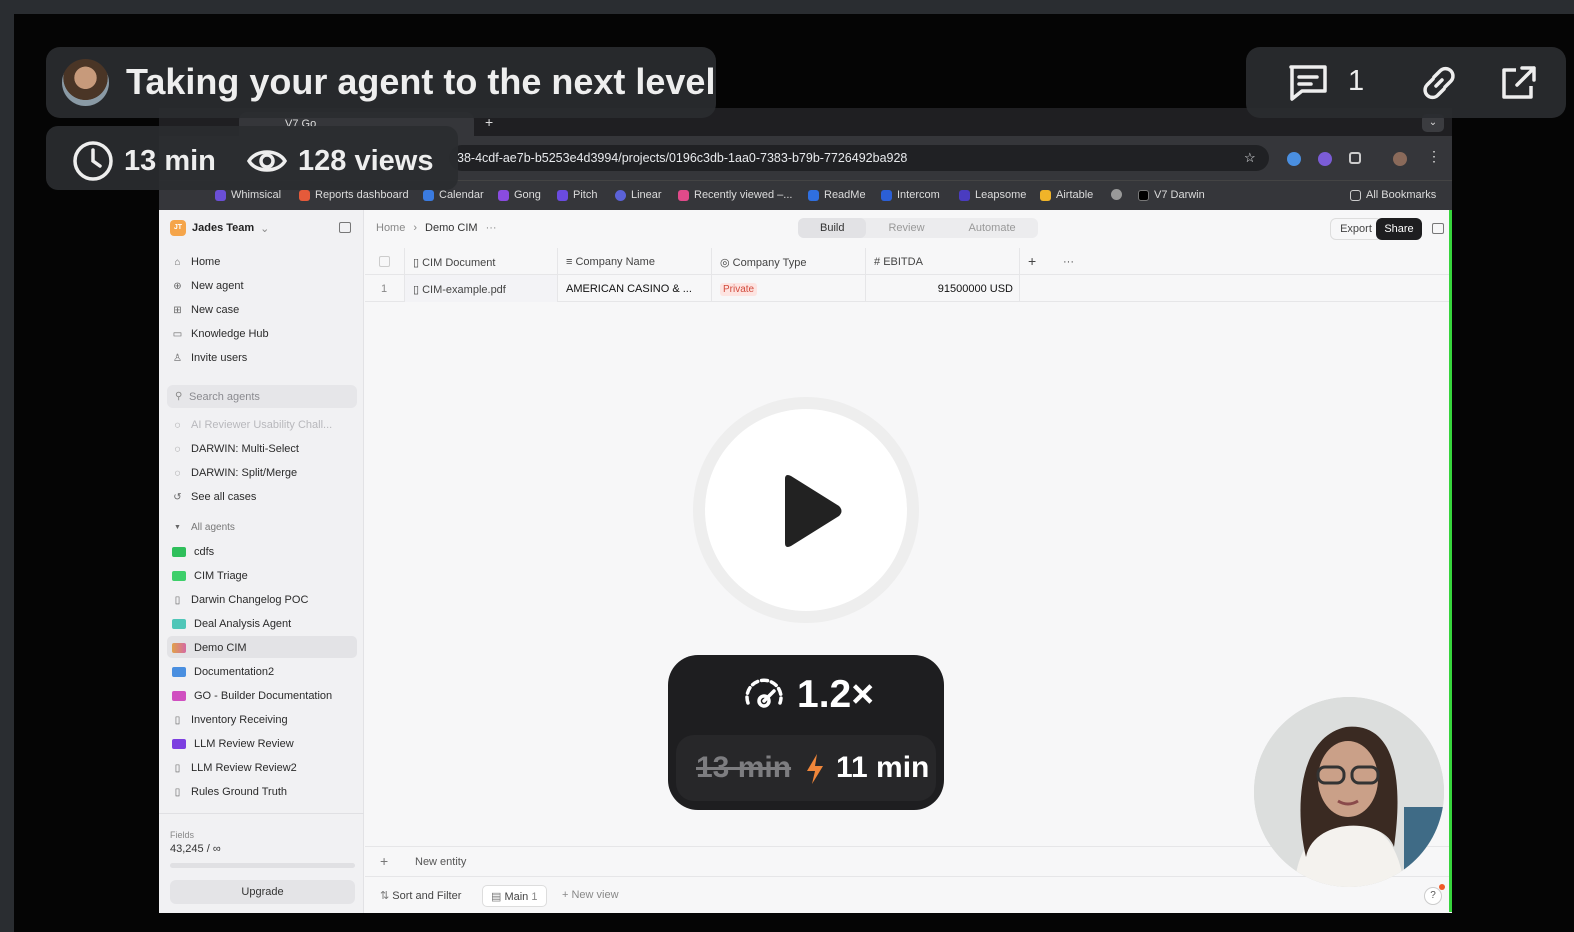 This screenshot has width=1574, height=932. Describe the element at coordinates (832, 228) in the screenshot. I see `tab-build: Build` at that location.